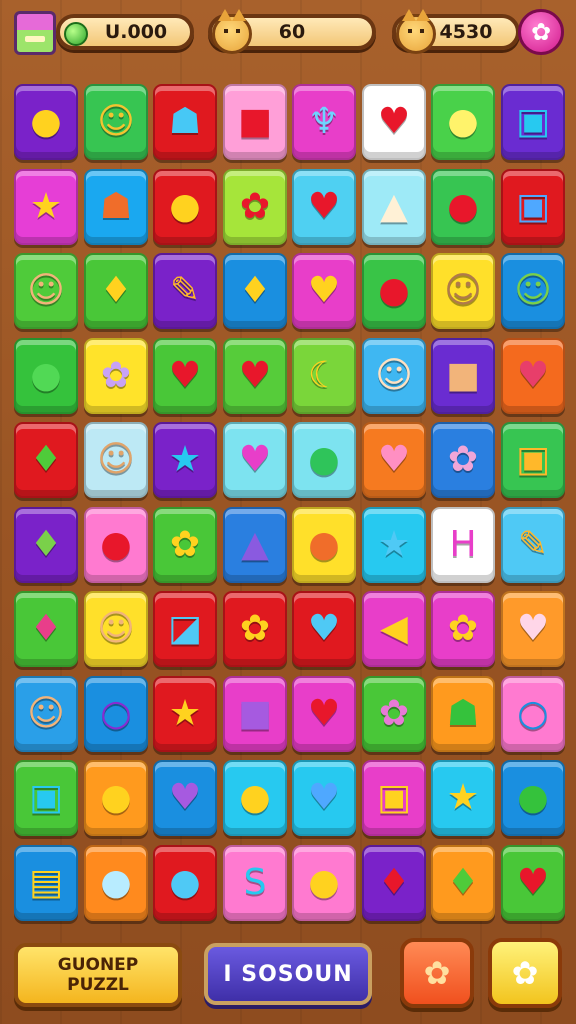  Describe the element at coordinates (324, 122) in the screenshot. I see `board-tile: ♆` at that location.